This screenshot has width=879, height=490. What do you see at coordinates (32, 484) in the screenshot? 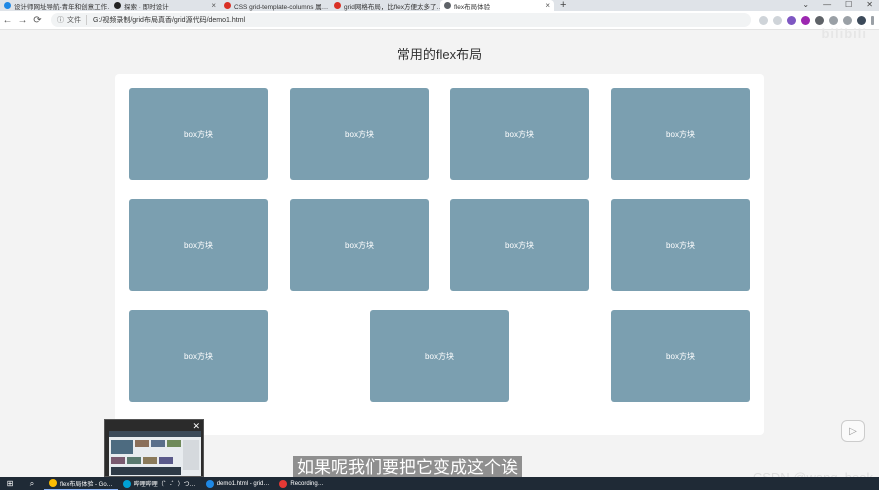
I see `search-icon: ⌕` at bounding box center [32, 484].